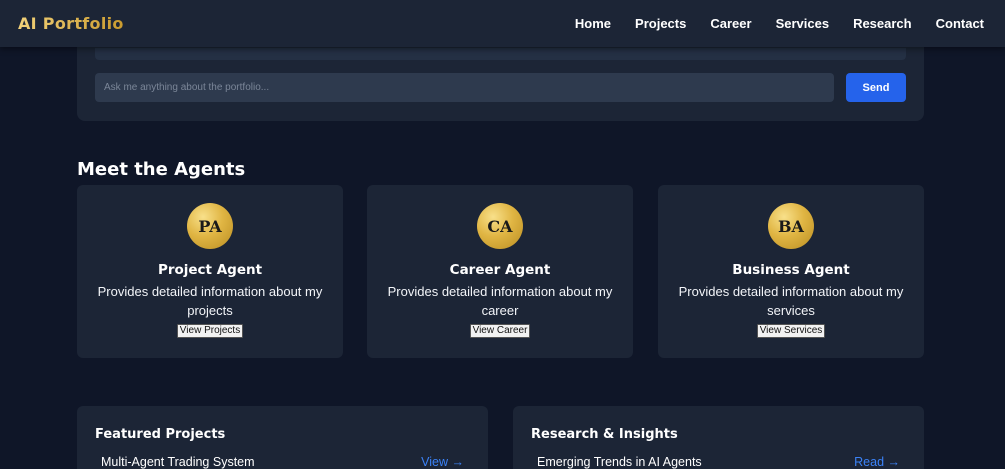 The image size is (1005, 469). Describe the element at coordinates (210, 226) in the screenshot. I see `project-agent-avatar: PA` at that location.